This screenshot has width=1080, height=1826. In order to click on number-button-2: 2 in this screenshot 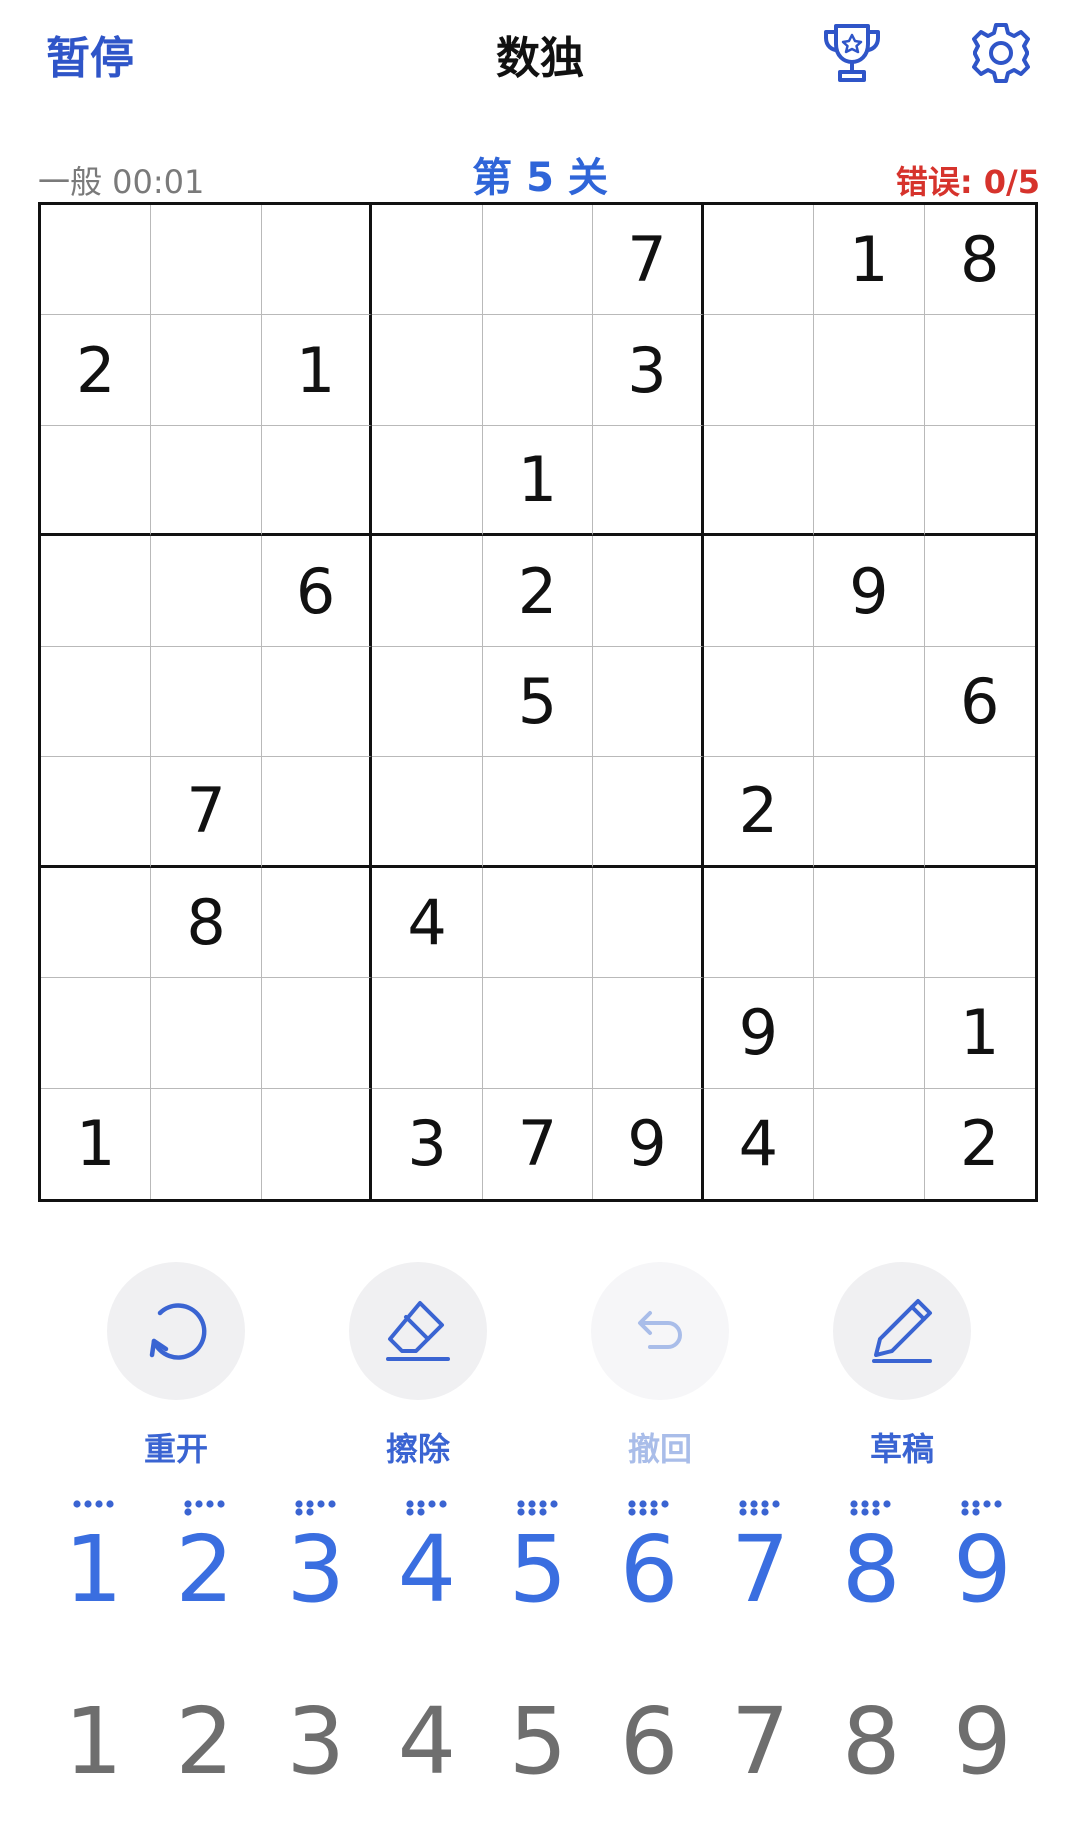, I will do `click(204, 1559)`.